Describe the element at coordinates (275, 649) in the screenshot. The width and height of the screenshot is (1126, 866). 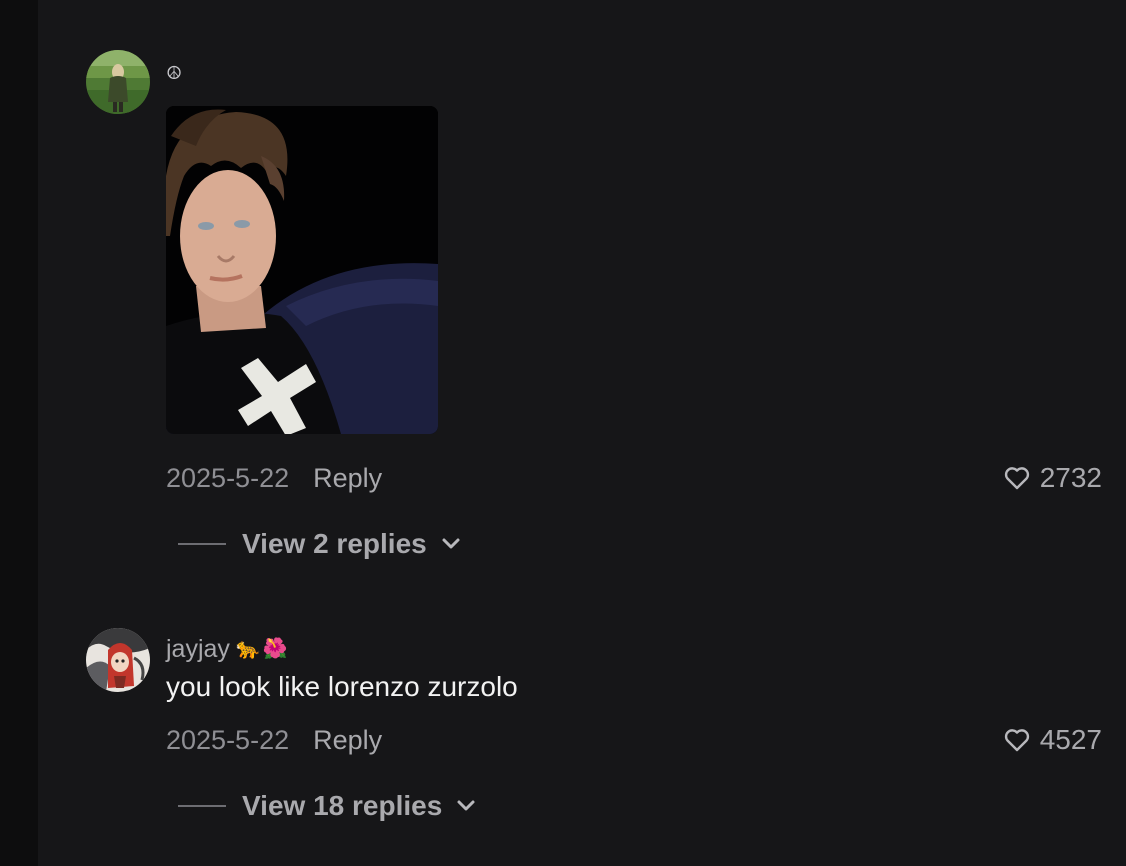
I see `hibiscus-icon: 🌺` at that location.